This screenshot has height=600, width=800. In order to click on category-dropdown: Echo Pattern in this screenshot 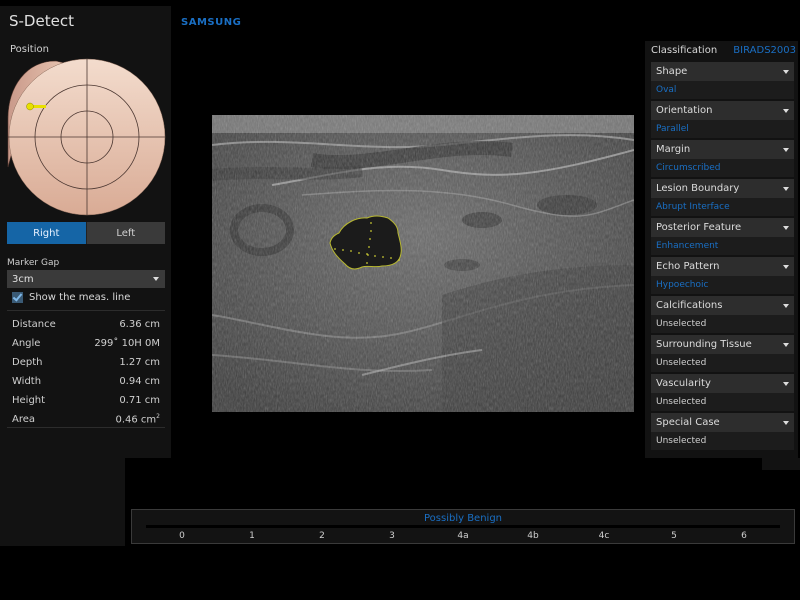, I will do `click(722, 266)`.